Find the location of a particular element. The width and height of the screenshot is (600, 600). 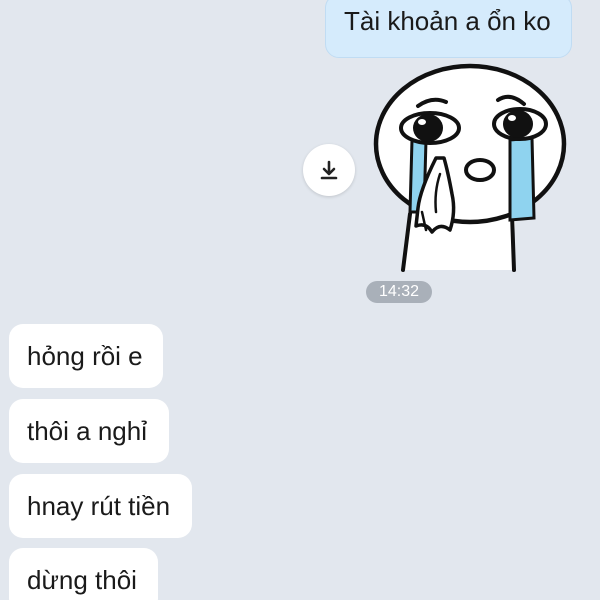

message-text: thôi a nghỉ is located at coordinates (87, 431).